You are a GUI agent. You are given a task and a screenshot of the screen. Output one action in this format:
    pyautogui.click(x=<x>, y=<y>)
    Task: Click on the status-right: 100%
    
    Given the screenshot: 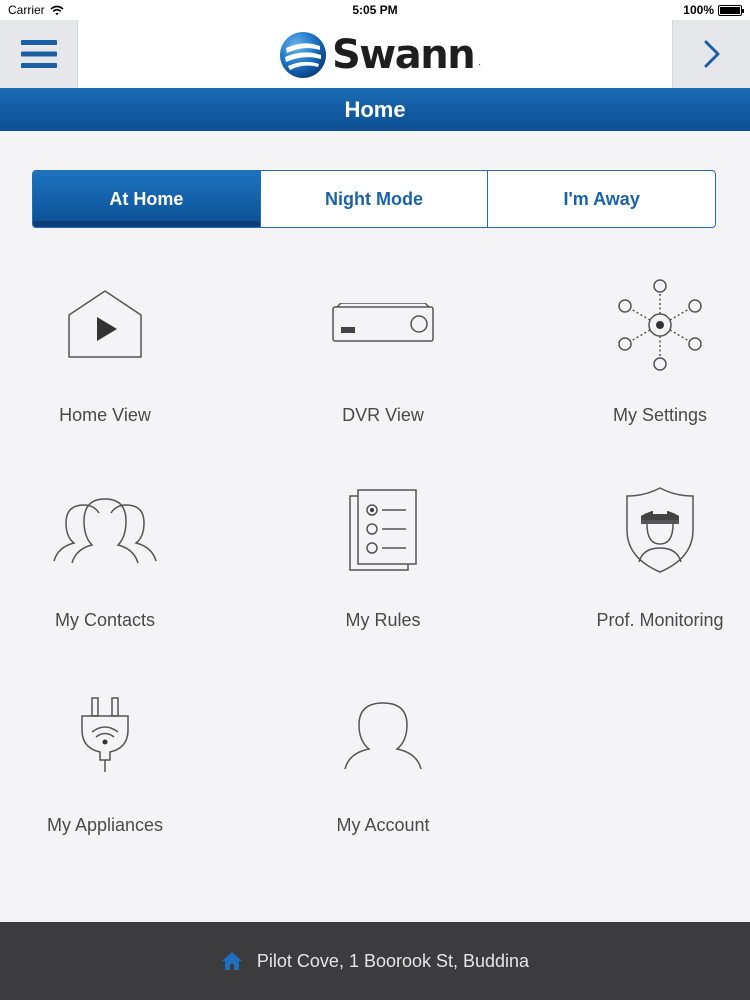 What is the action you would take?
    pyautogui.click(x=713, y=10)
    